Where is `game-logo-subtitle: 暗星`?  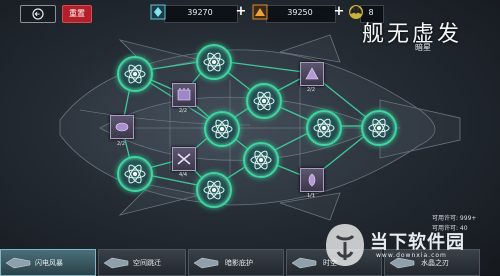
game-logo-subtitle: 暗星 is located at coordinates (423, 47).